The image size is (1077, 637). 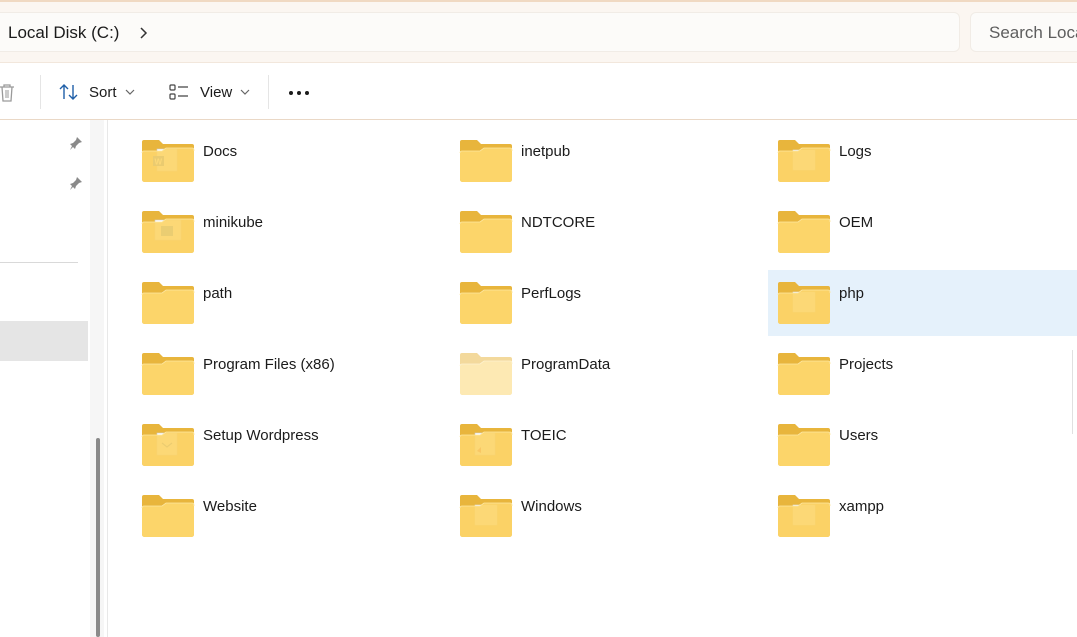 What do you see at coordinates (233, 222) in the screenshot?
I see `folder-name: minikube` at bounding box center [233, 222].